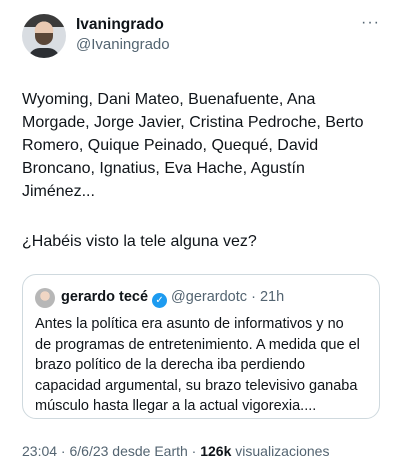  I want to click on more-icon: ···, so click(370, 23).